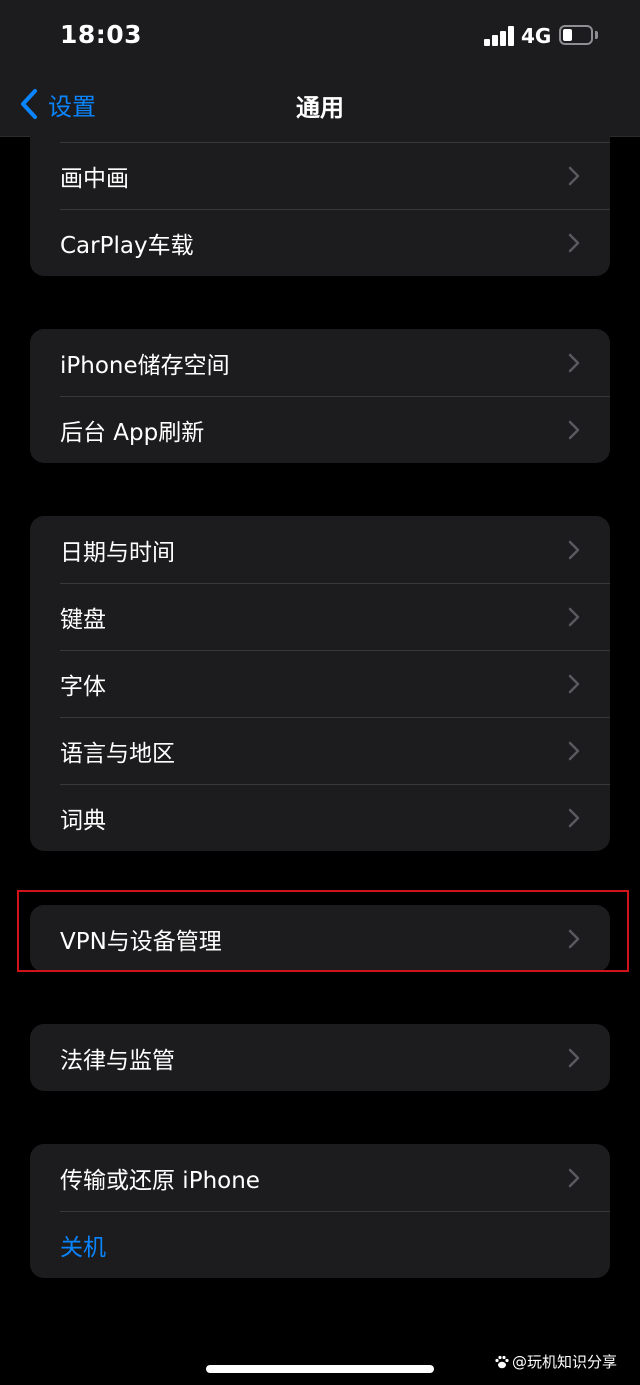  Describe the element at coordinates (576, 35) in the screenshot. I see `battery-icon` at that location.